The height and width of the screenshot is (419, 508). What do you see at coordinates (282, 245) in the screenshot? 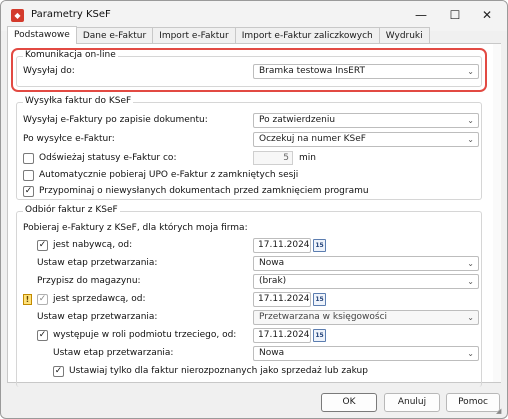
I see `buyer-date-input: 17.11.2024` at bounding box center [282, 245].